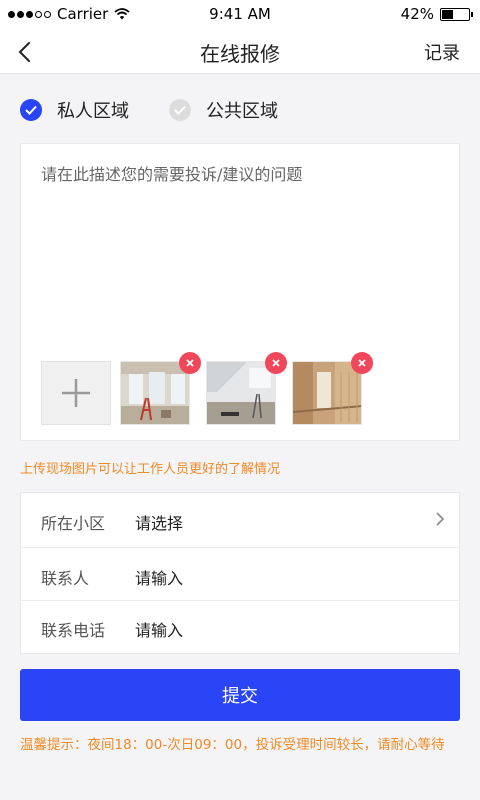 The image size is (480, 800). What do you see at coordinates (242, 111) in the screenshot?
I see `zone-public-label: 公共区域` at bounding box center [242, 111].